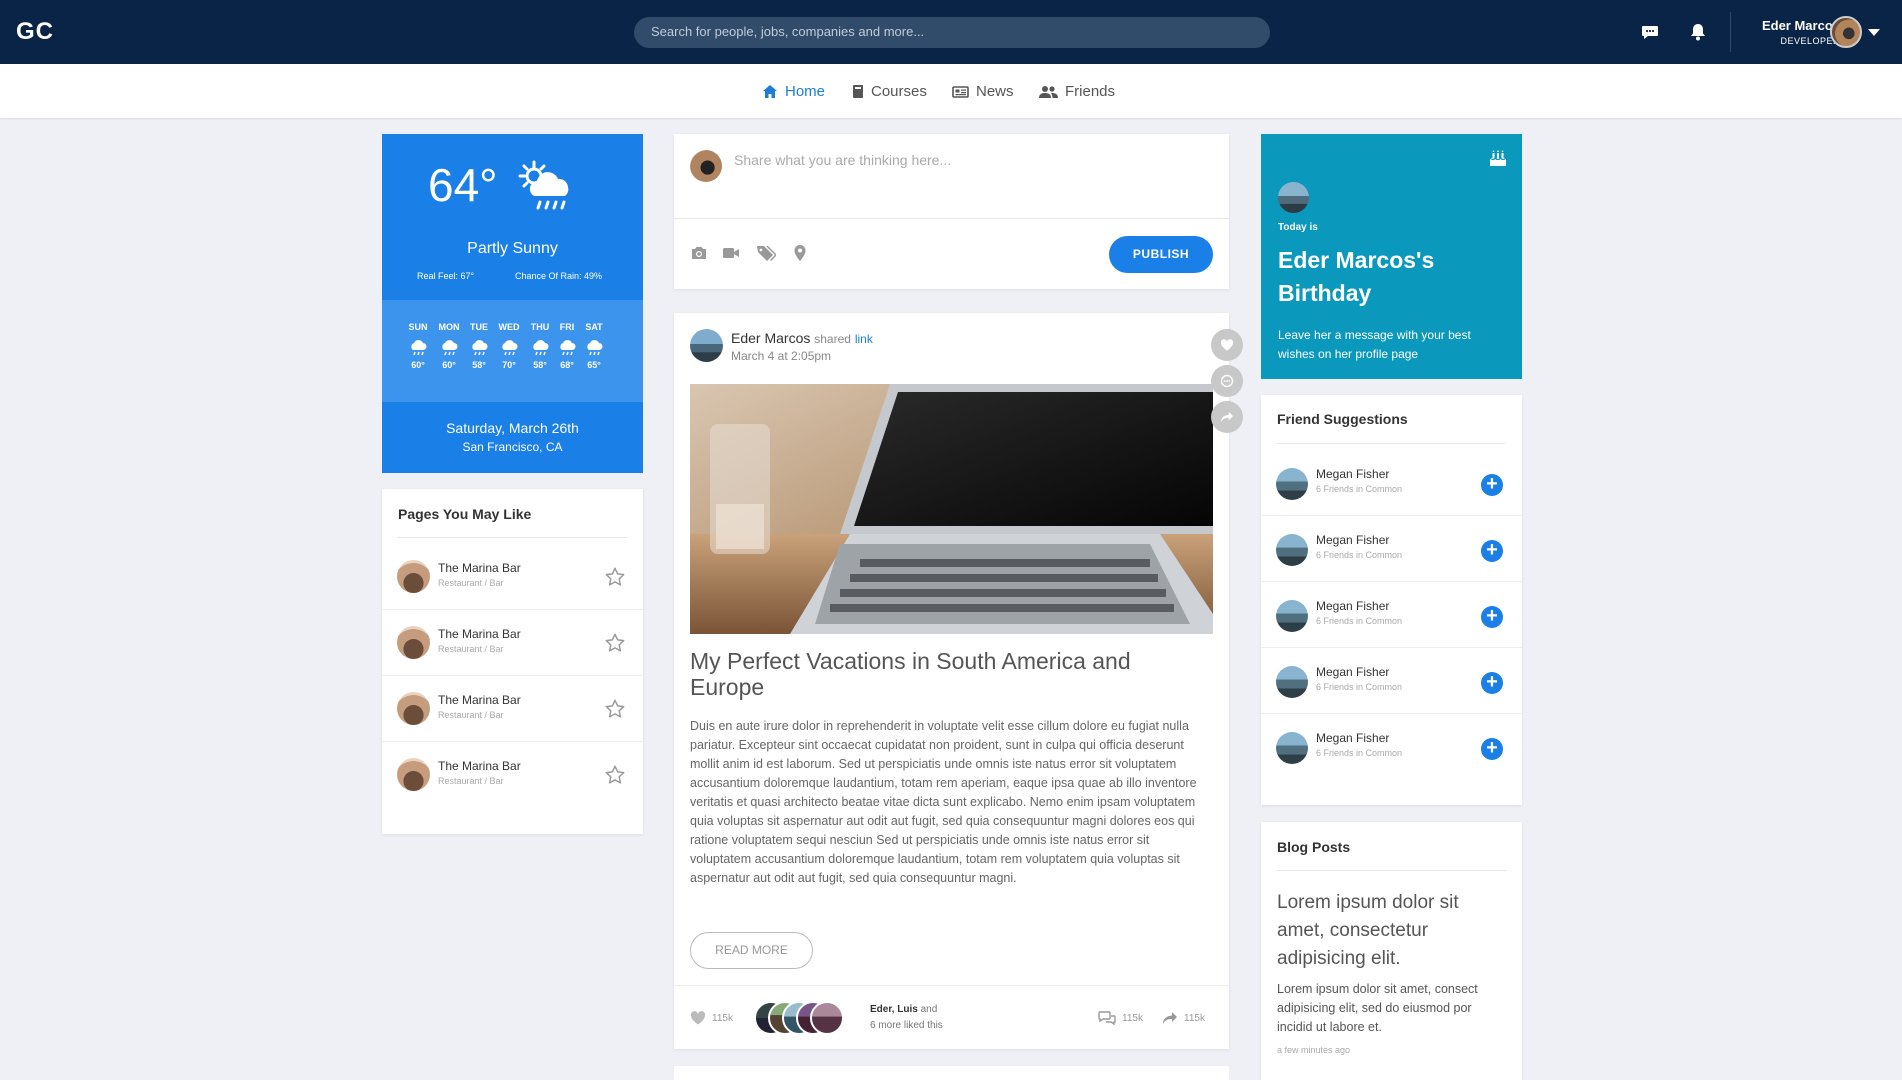 The width and height of the screenshot is (1902, 1080). I want to click on forecast-day: WED 70°, so click(509, 346).